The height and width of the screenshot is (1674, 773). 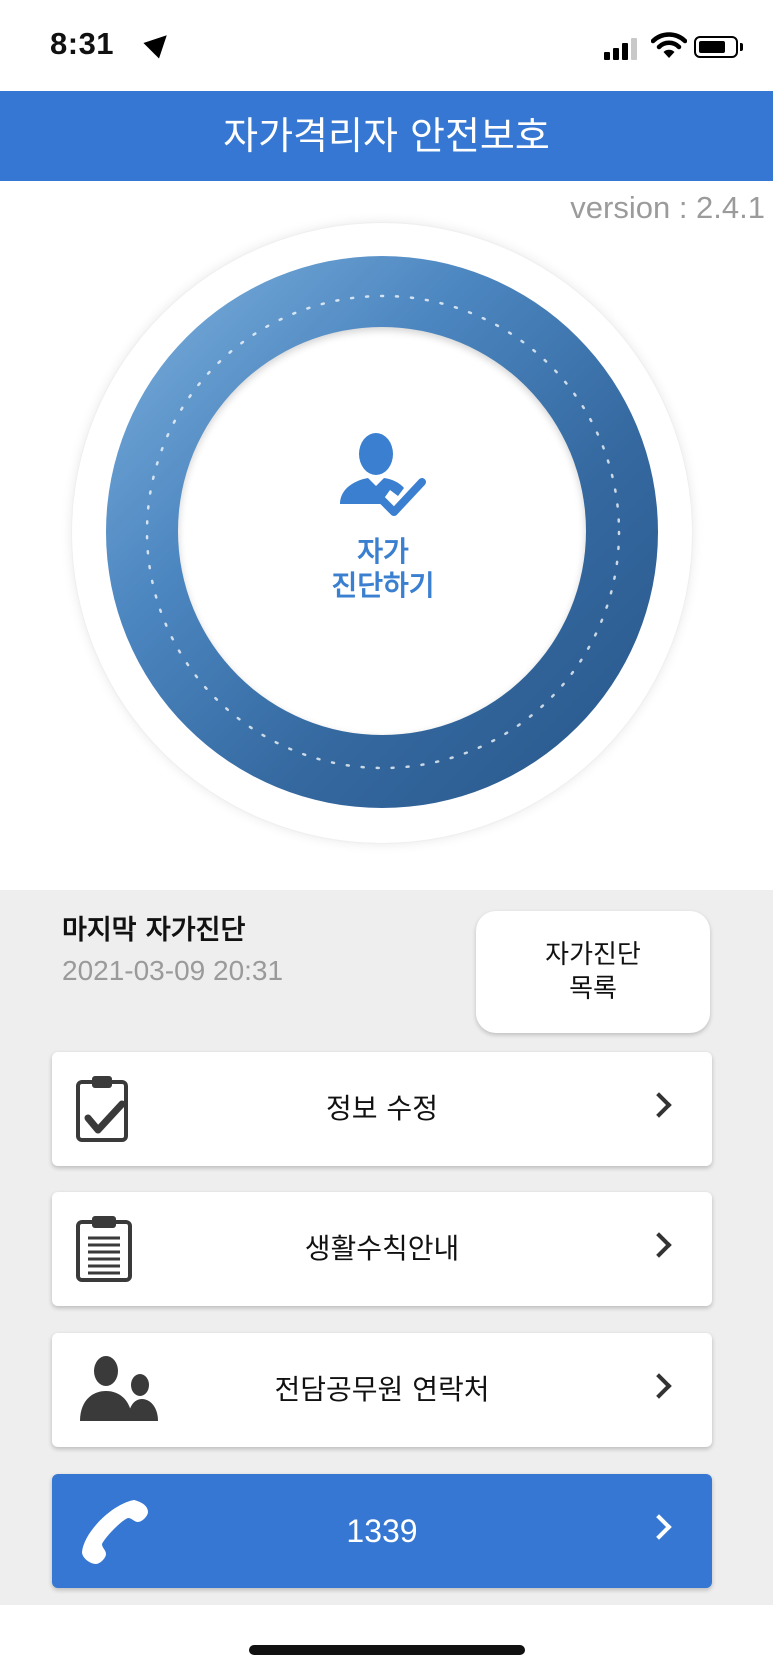 I want to click on version-label: version : 2.4.1, so click(x=667, y=207).